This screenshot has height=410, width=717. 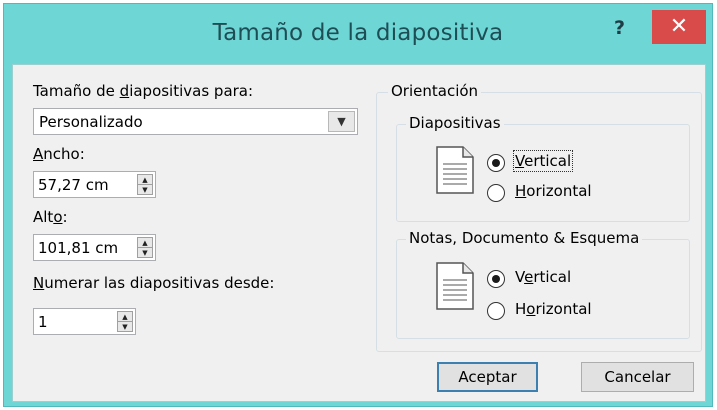 What do you see at coordinates (43, 322) in the screenshot?
I see `numbering-value: 1` at bounding box center [43, 322].